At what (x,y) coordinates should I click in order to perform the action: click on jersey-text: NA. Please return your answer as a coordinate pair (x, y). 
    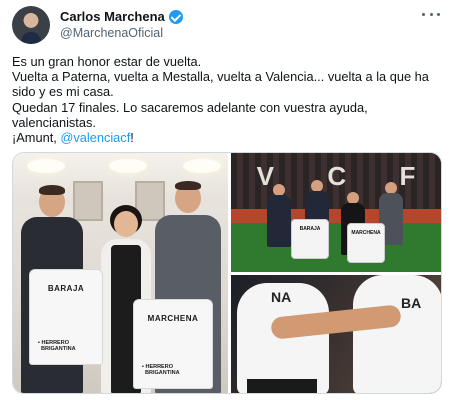
    Looking at the image, I should click on (281, 297).